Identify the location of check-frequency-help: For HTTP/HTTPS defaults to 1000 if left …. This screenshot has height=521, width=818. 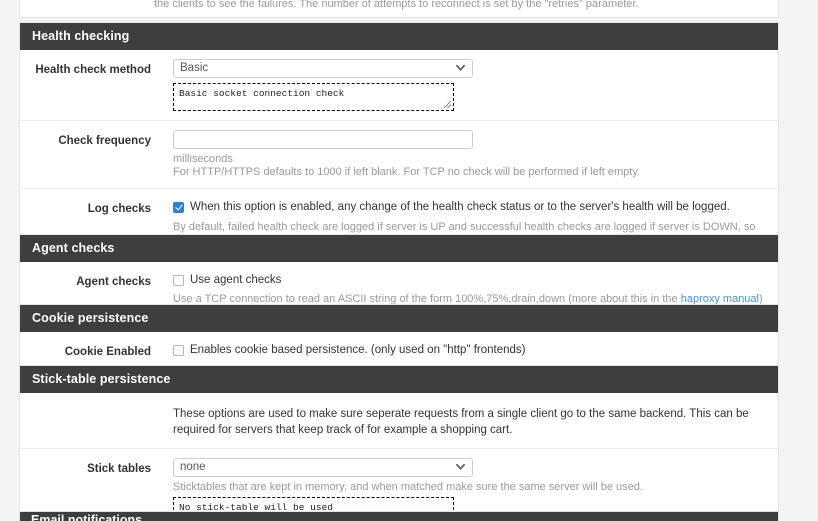
(407, 172).